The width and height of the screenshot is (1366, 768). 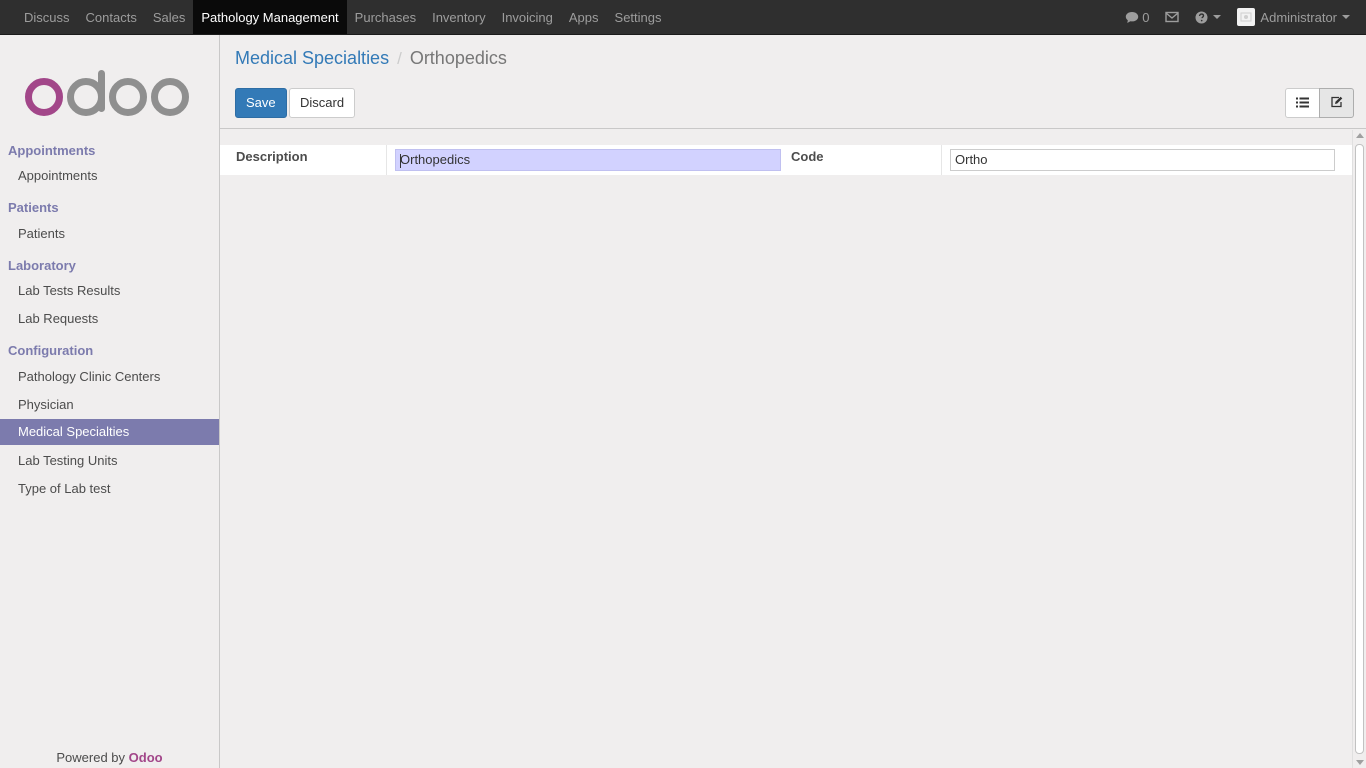 I want to click on chat-button: 0, so click(x=1137, y=17).